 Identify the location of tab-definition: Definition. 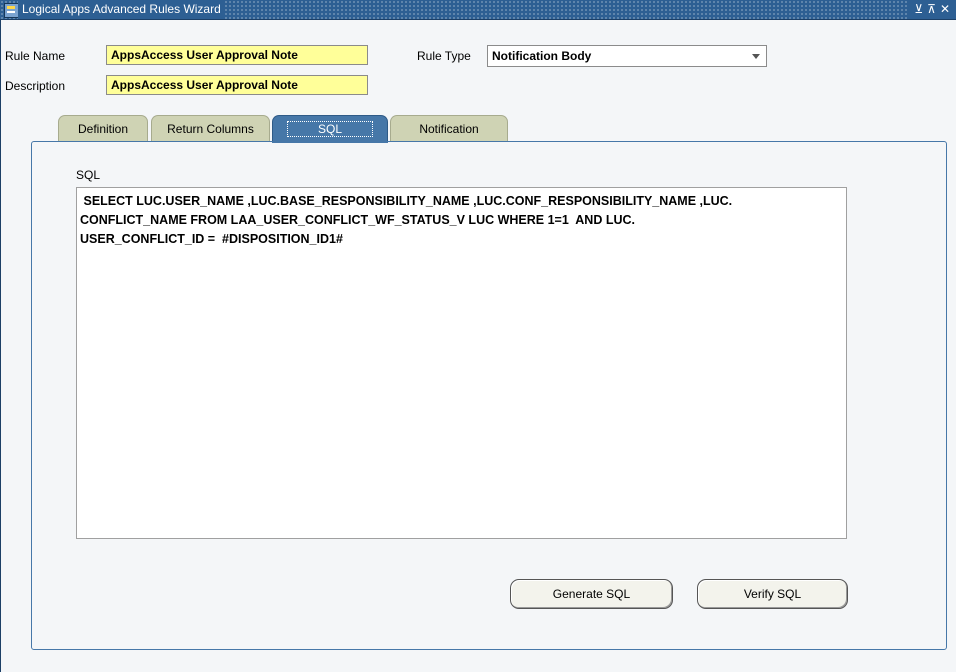
(103, 128).